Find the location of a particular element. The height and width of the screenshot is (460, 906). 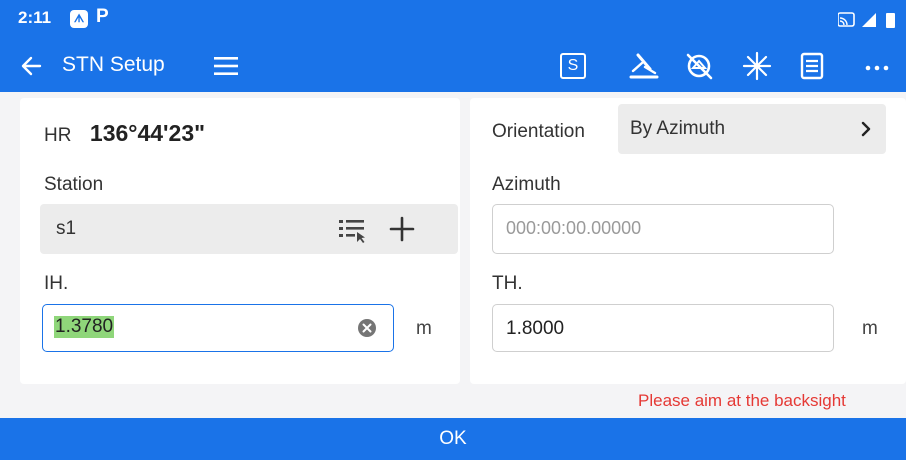

hr-readout: HR 136°44'23" is located at coordinates (124, 133).